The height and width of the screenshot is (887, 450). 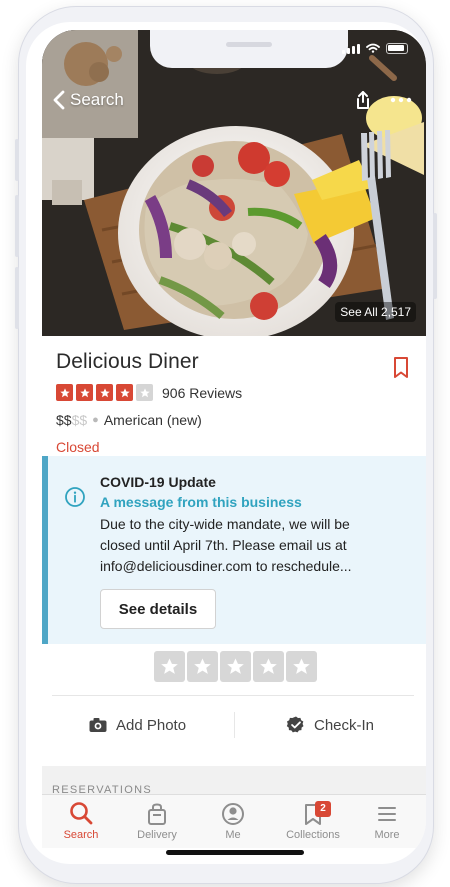 I want to click on actions-divider, so click(x=233, y=695).